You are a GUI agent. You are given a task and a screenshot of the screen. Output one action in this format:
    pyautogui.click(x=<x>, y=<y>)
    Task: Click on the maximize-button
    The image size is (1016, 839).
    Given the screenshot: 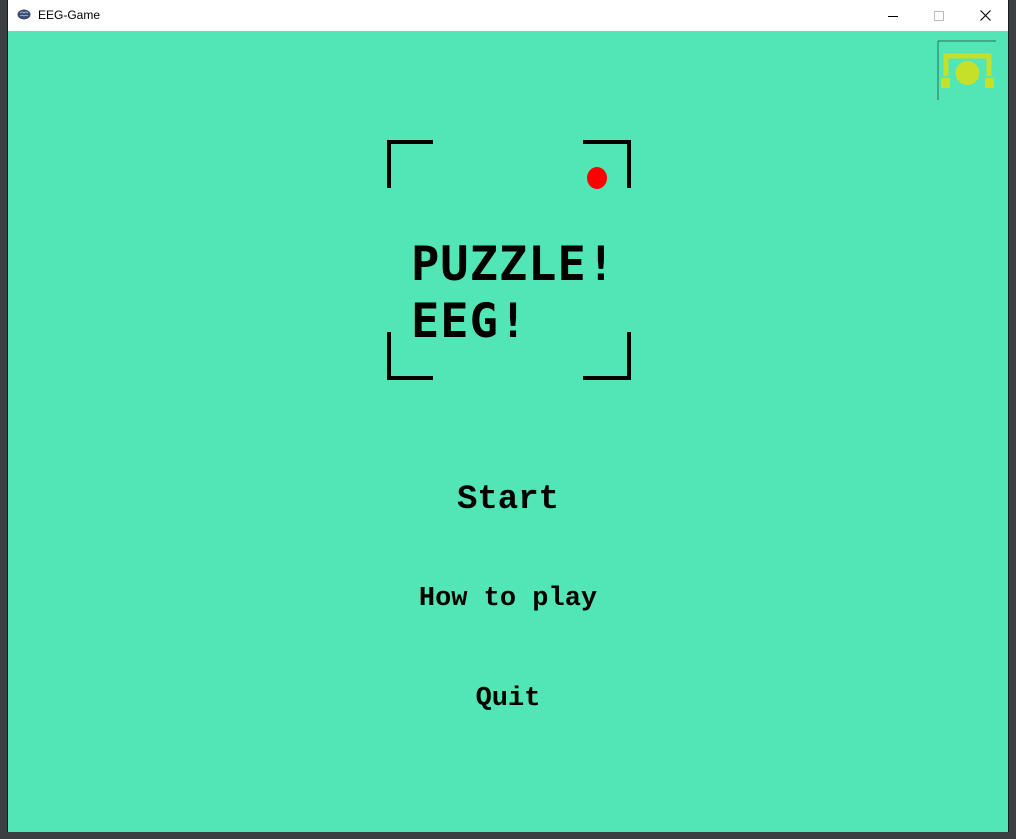 What is the action you would take?
    pyautogui.click(x=939, y=15)
    